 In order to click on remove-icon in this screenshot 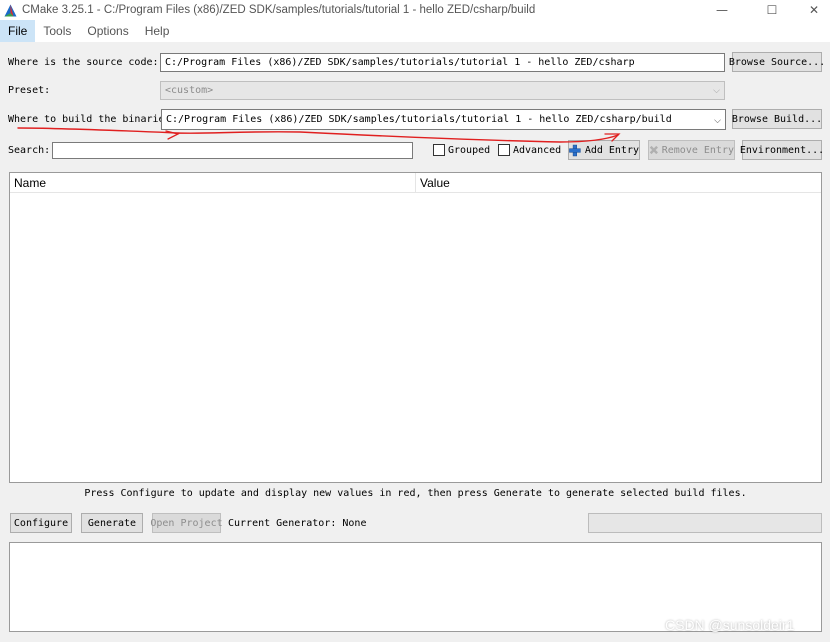, I will do `click(653, 150)`.